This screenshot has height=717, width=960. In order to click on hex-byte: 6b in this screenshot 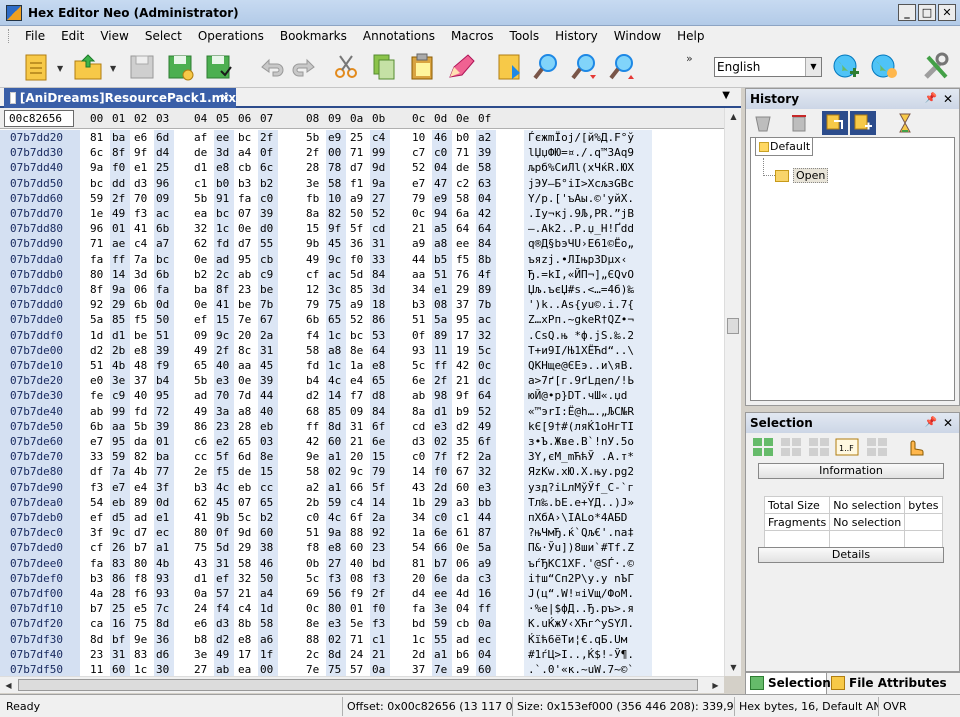, I will do `click(166, 275)`.